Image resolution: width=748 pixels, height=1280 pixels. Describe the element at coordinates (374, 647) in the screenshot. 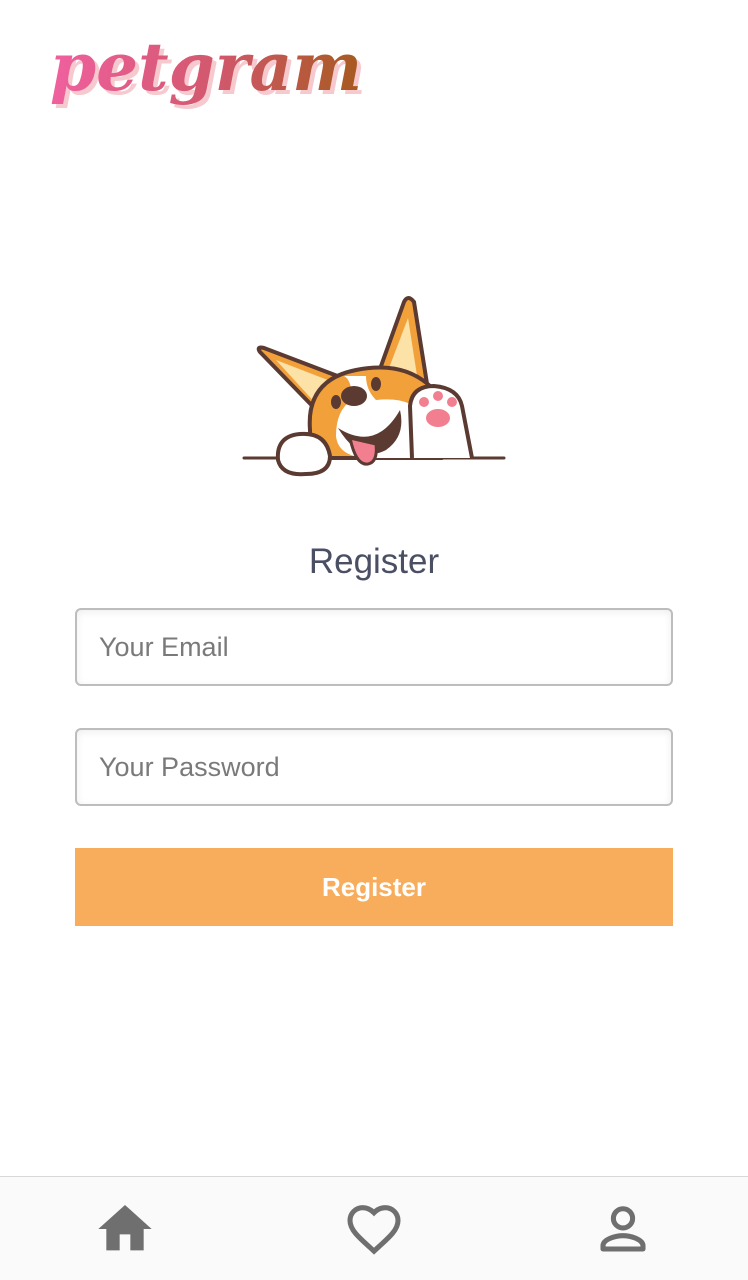

I see `email-field` at that location.